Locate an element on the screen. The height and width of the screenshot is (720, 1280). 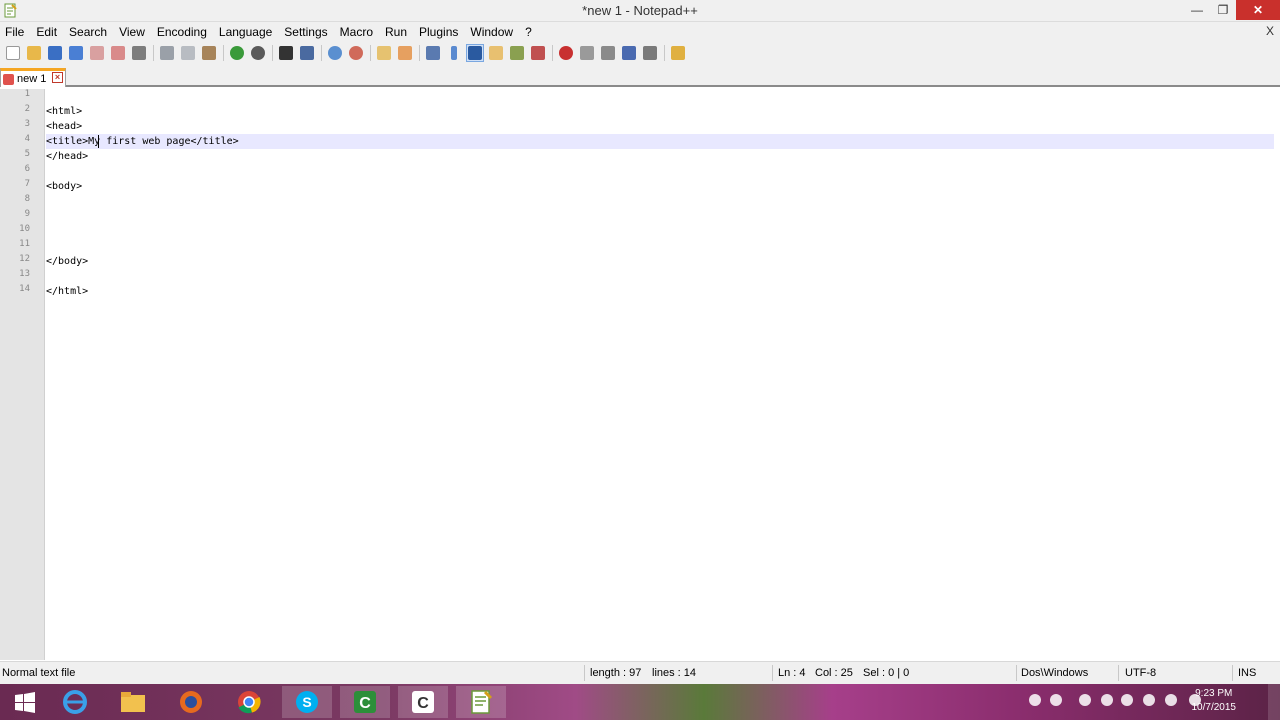
line-number: 9 is located at coordinates (27, 214).